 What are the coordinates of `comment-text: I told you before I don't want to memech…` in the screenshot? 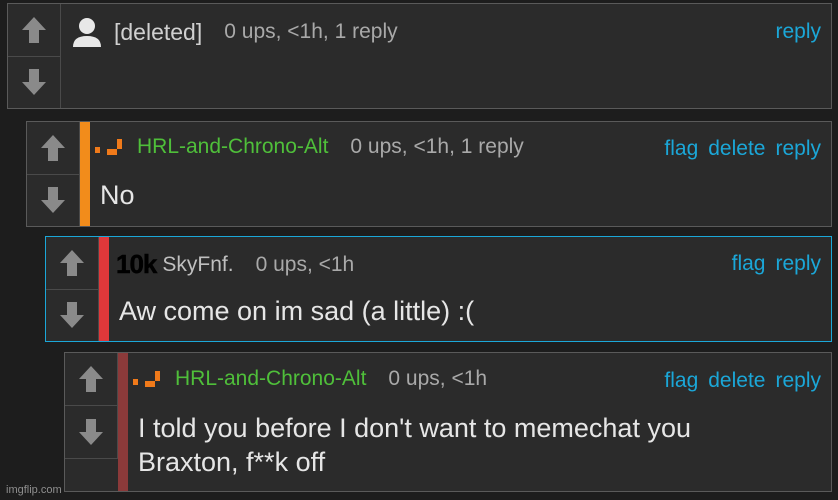 It's located at (414, 445).